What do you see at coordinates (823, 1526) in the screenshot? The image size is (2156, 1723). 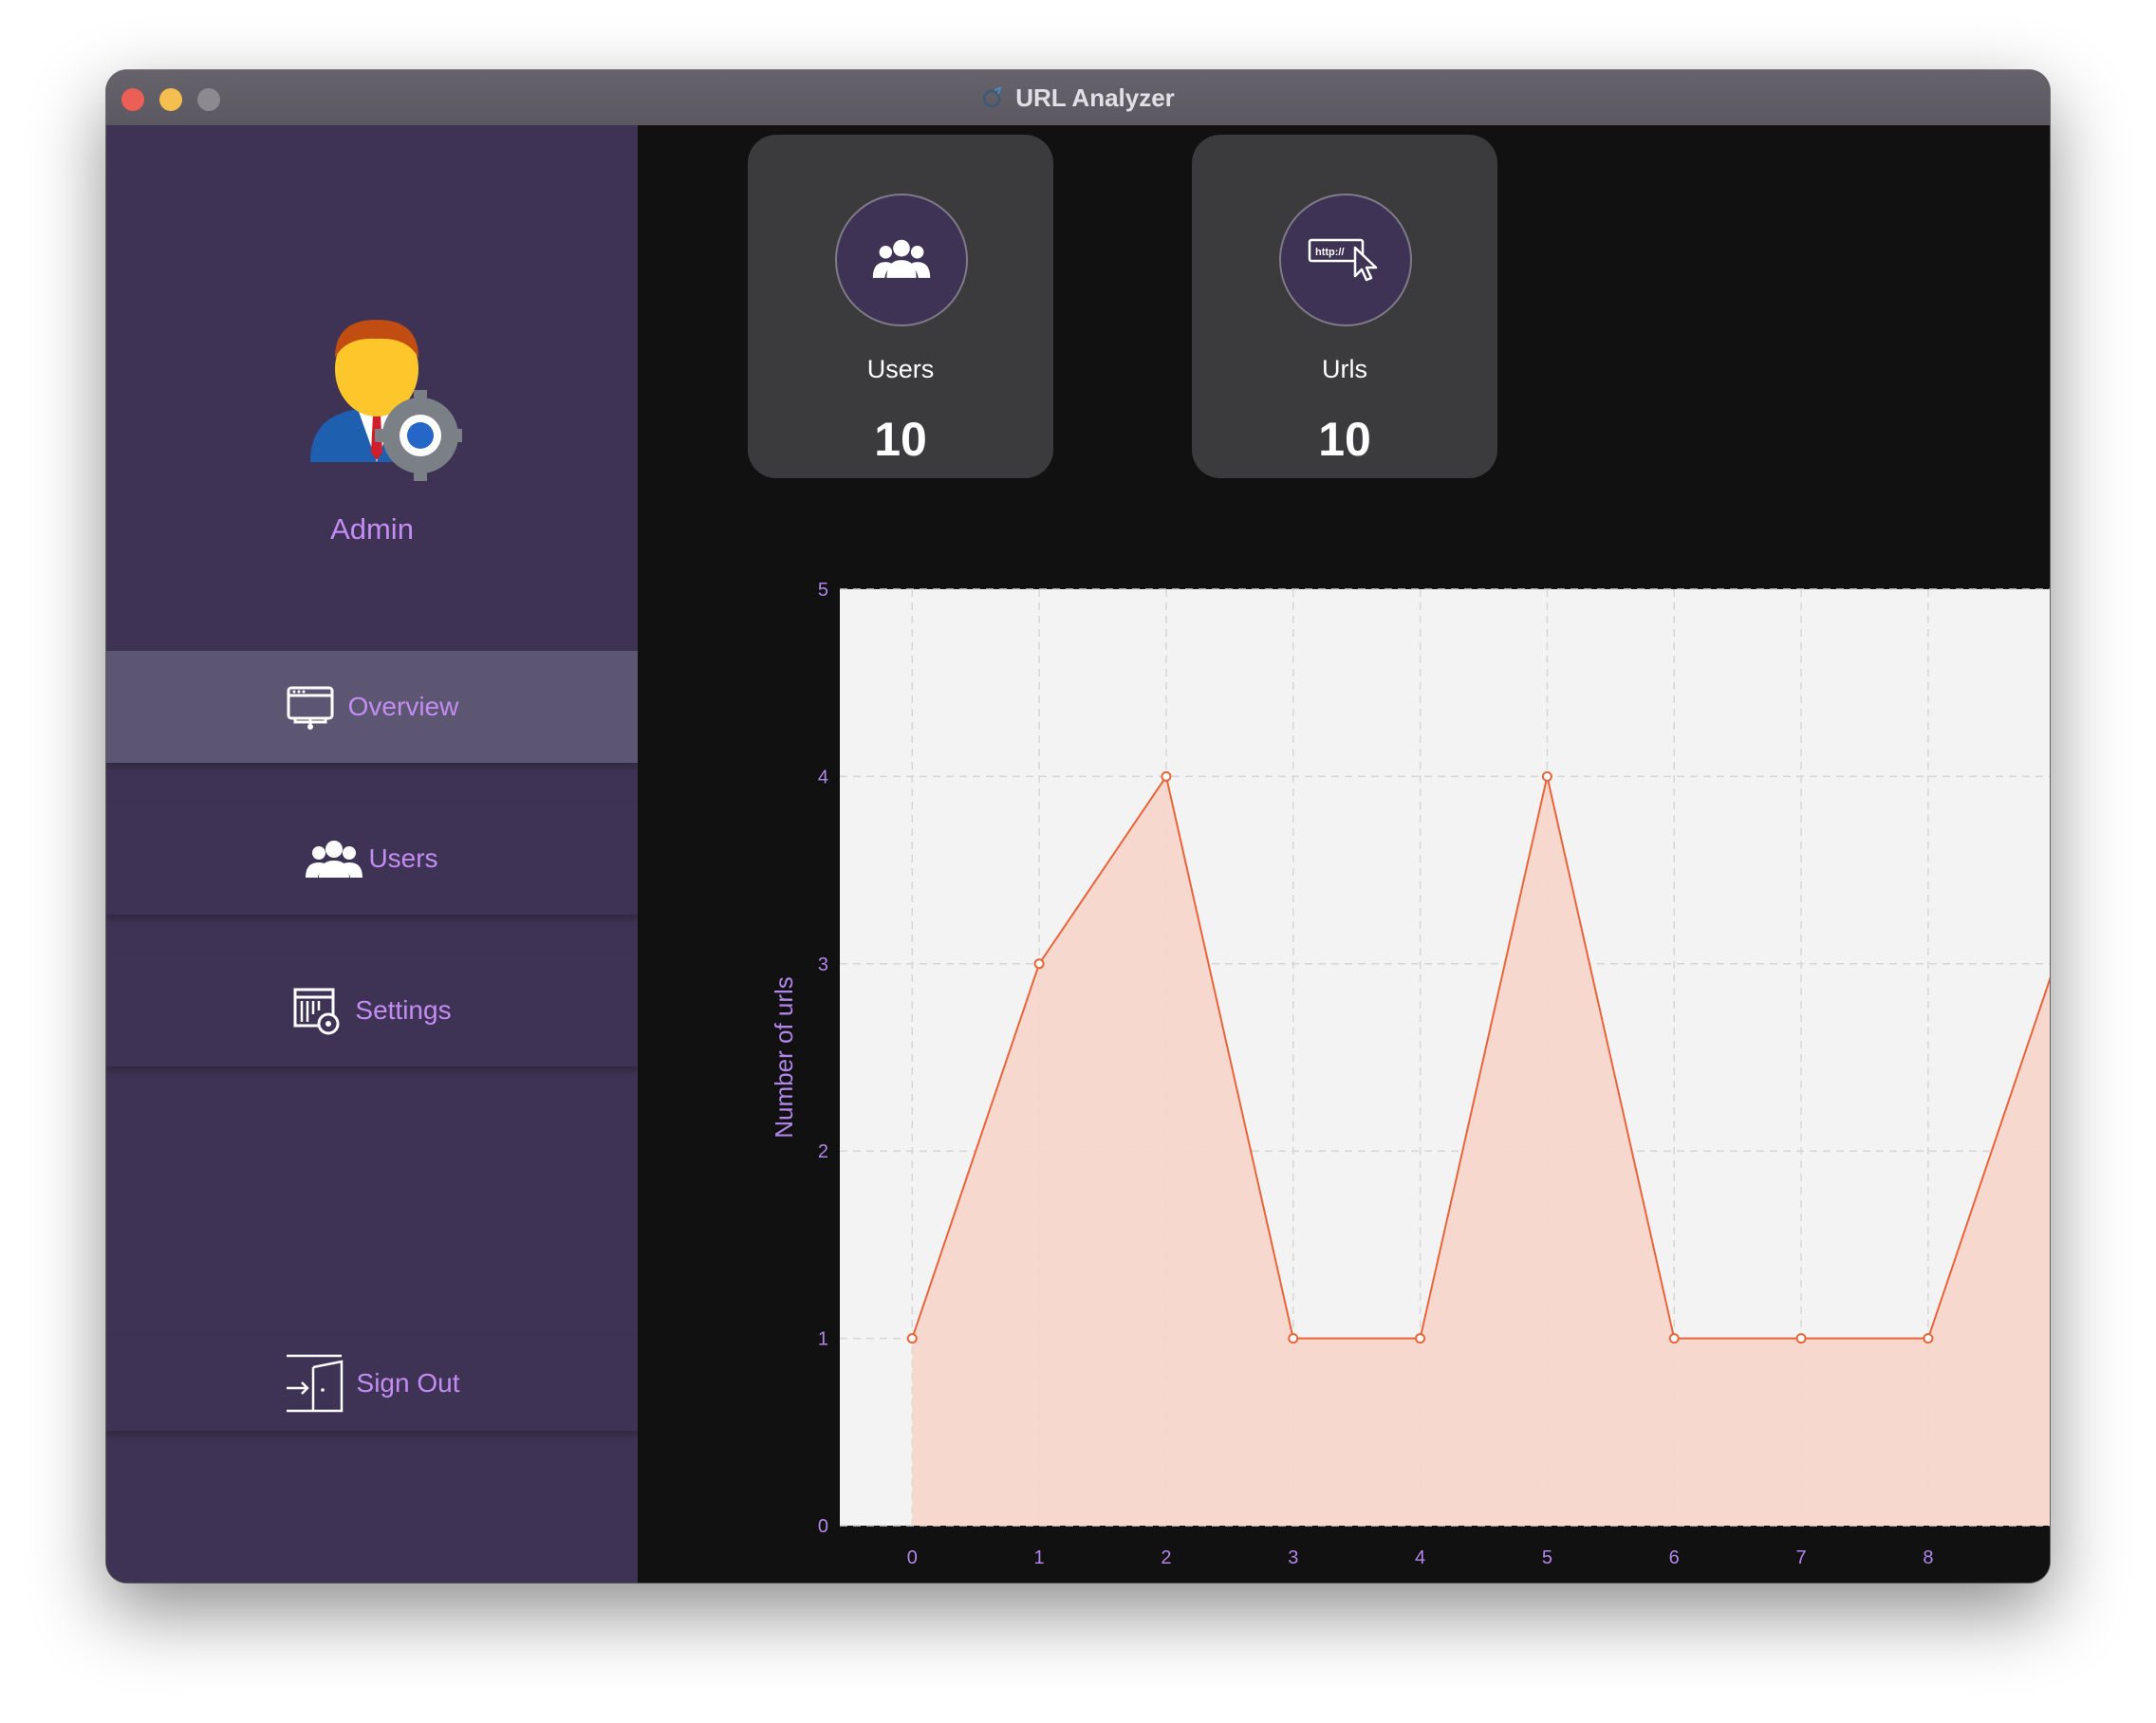 I see `y-tick-label: 0` at bounding box center [823, 1526].